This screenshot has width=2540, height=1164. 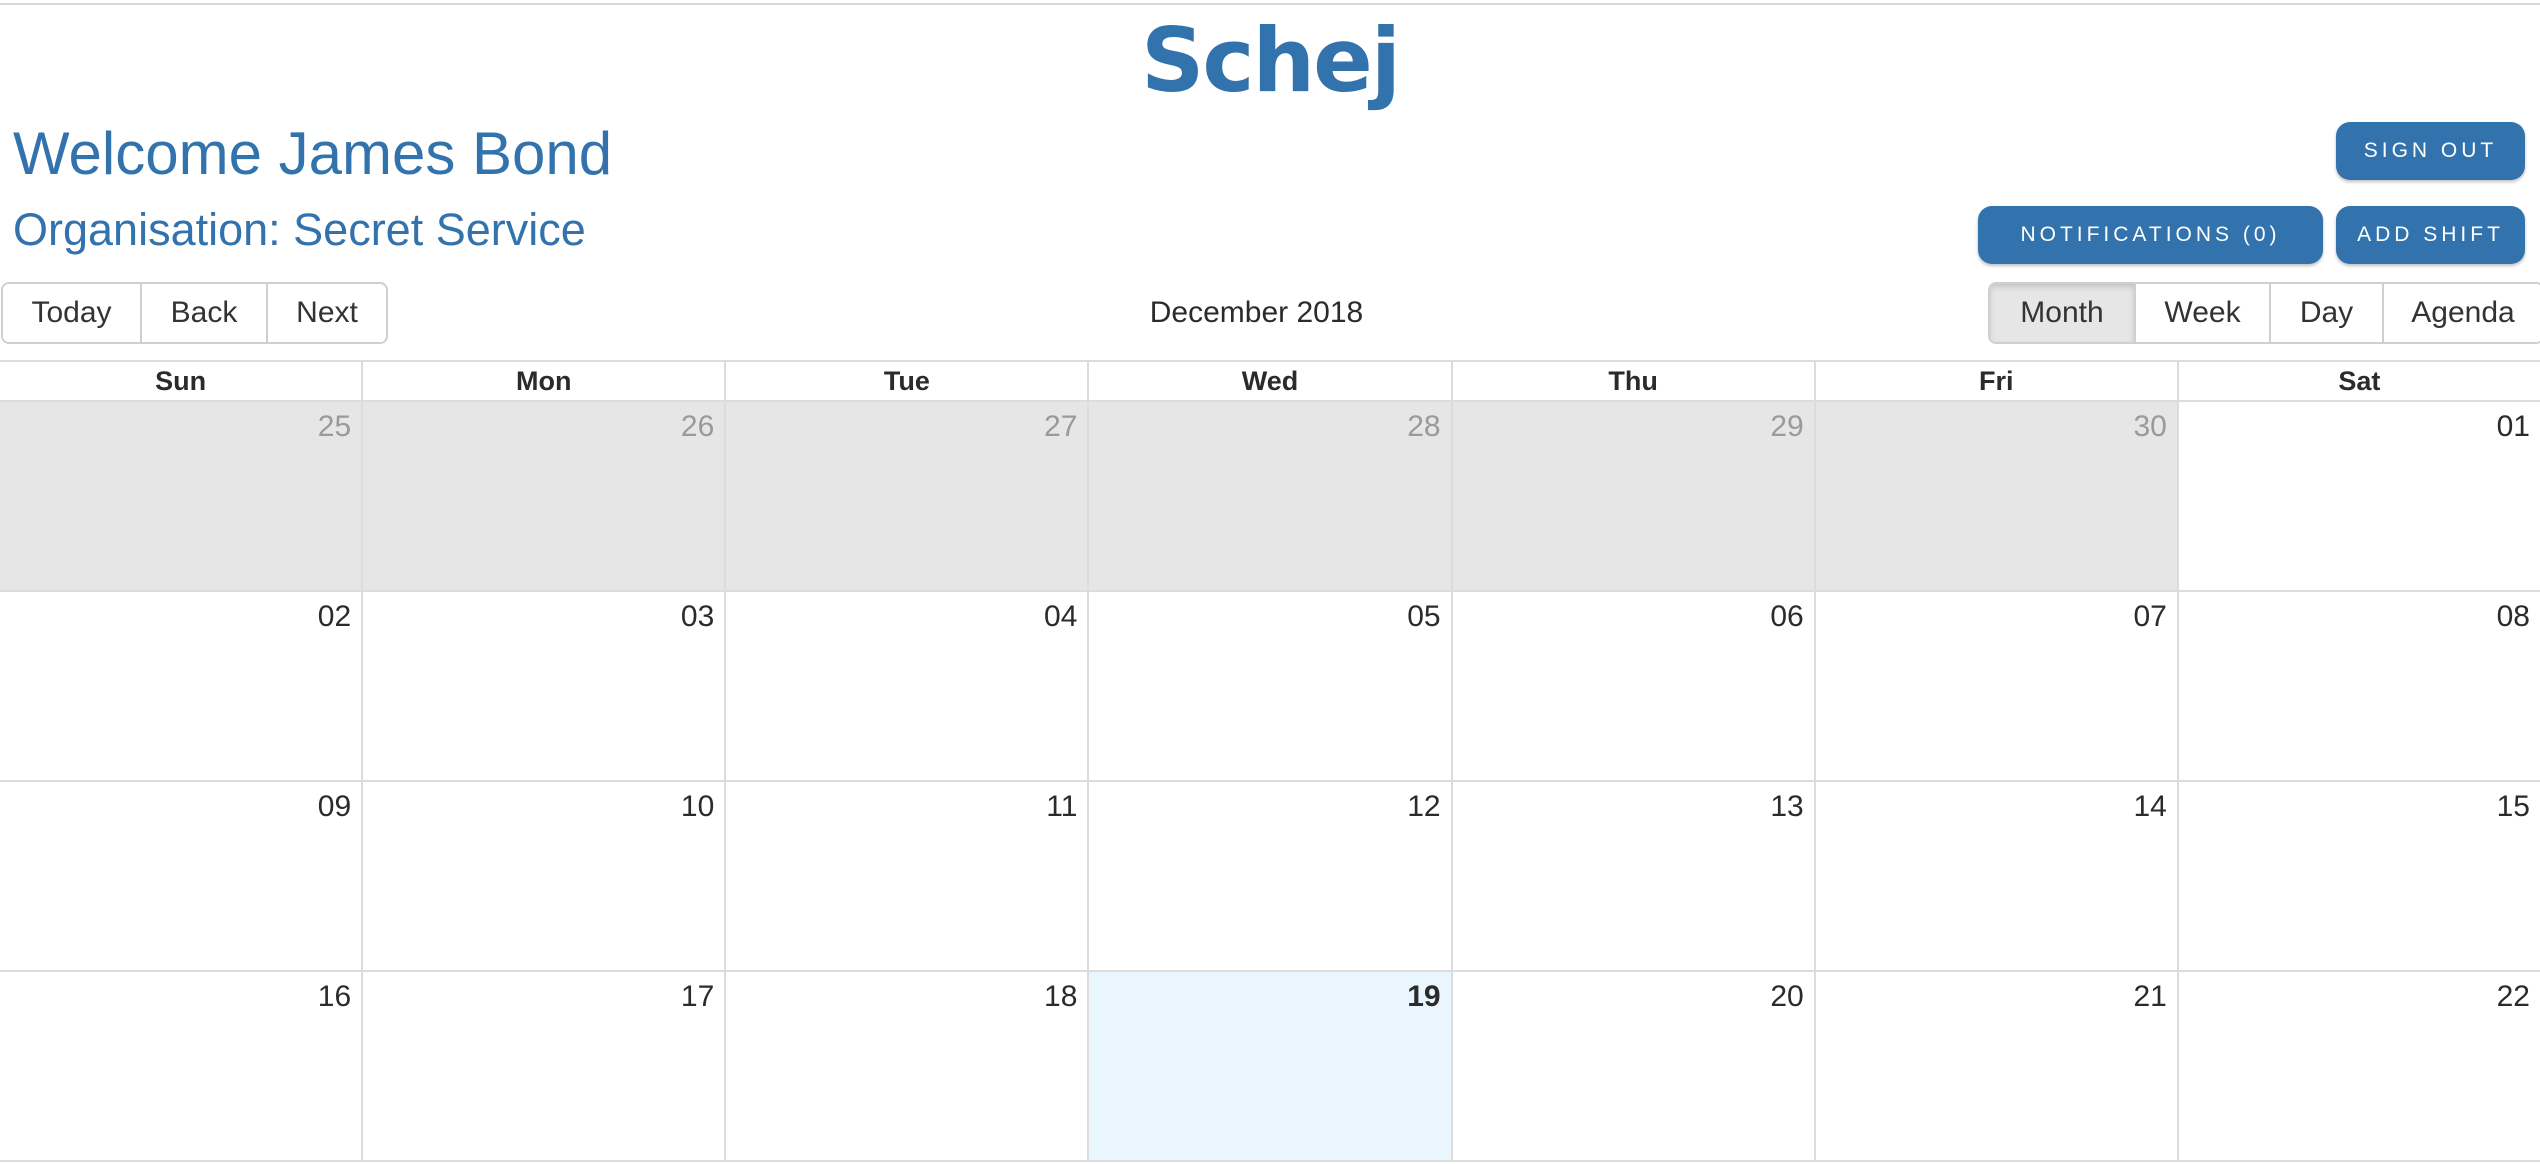 I want to click on view-day-button: Day, so click(x=2327, y=313).